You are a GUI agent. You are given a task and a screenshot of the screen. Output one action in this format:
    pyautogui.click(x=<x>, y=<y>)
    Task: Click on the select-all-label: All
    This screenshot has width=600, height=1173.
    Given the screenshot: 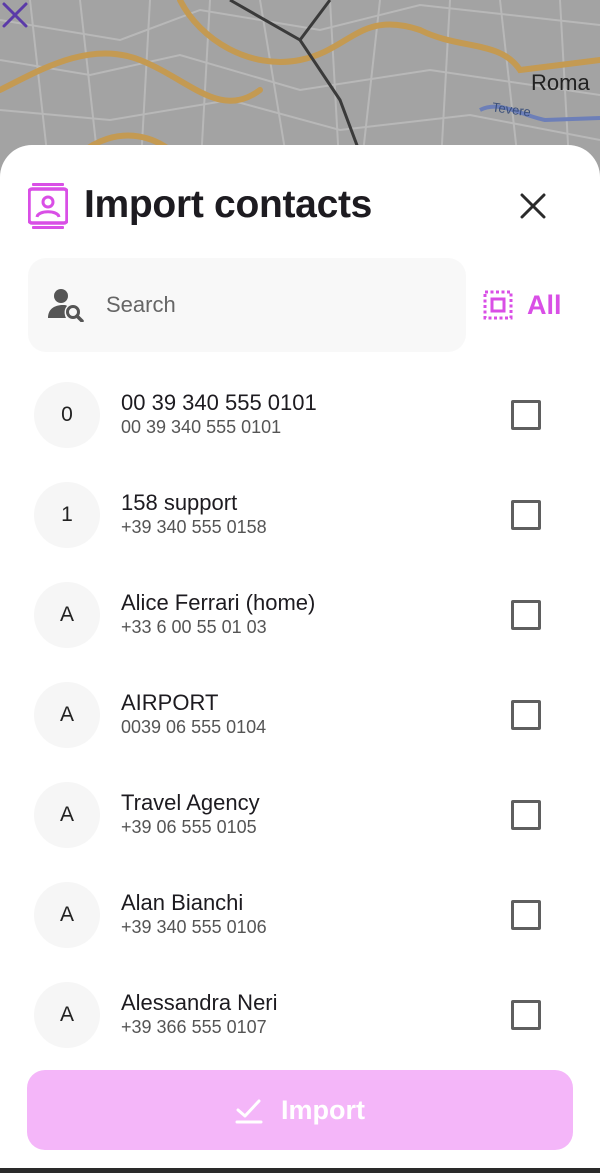 What is the action you would take?
    pyautogui.click(x=544, y=304)
    